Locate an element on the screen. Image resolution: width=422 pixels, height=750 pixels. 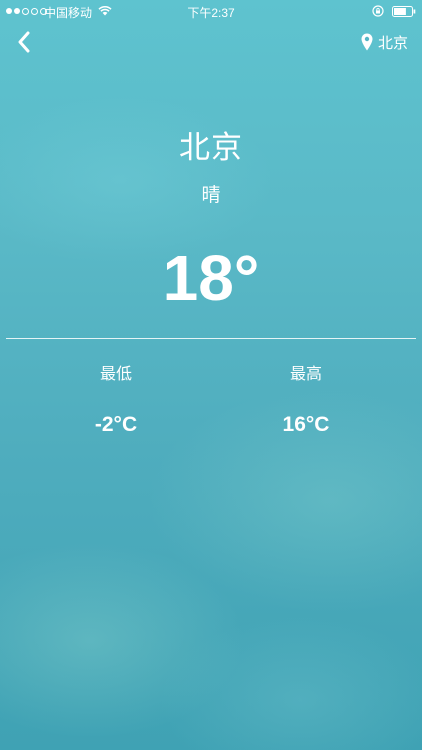
battery-icon is located at coordinates (404, 11).